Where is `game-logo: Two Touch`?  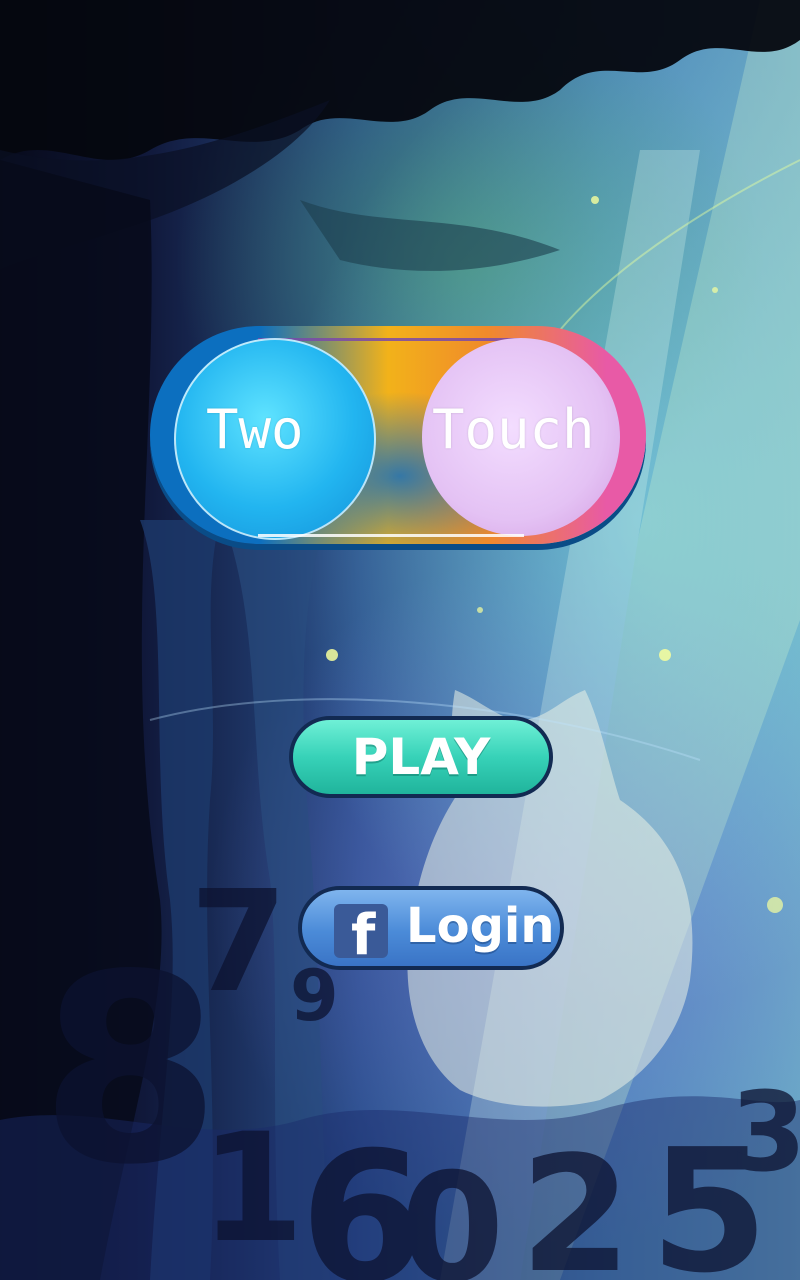
game-logo: Two Touch is located at coordinates (400, 437).